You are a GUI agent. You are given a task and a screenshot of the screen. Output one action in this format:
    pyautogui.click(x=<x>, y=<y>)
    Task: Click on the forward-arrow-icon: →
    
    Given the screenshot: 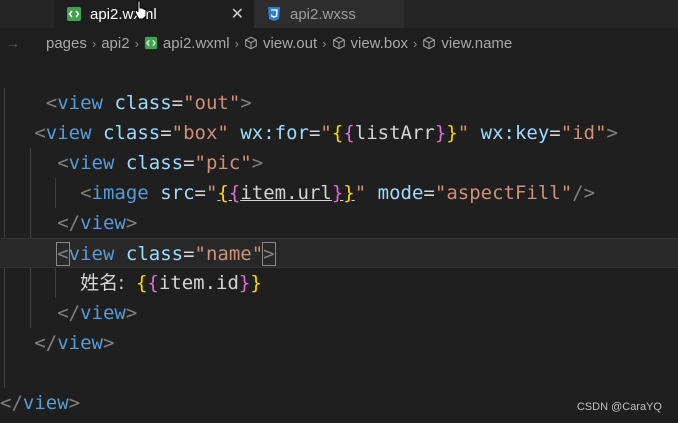 What is the action you would take?
    pyautogui.click(x=13, y=43)
    